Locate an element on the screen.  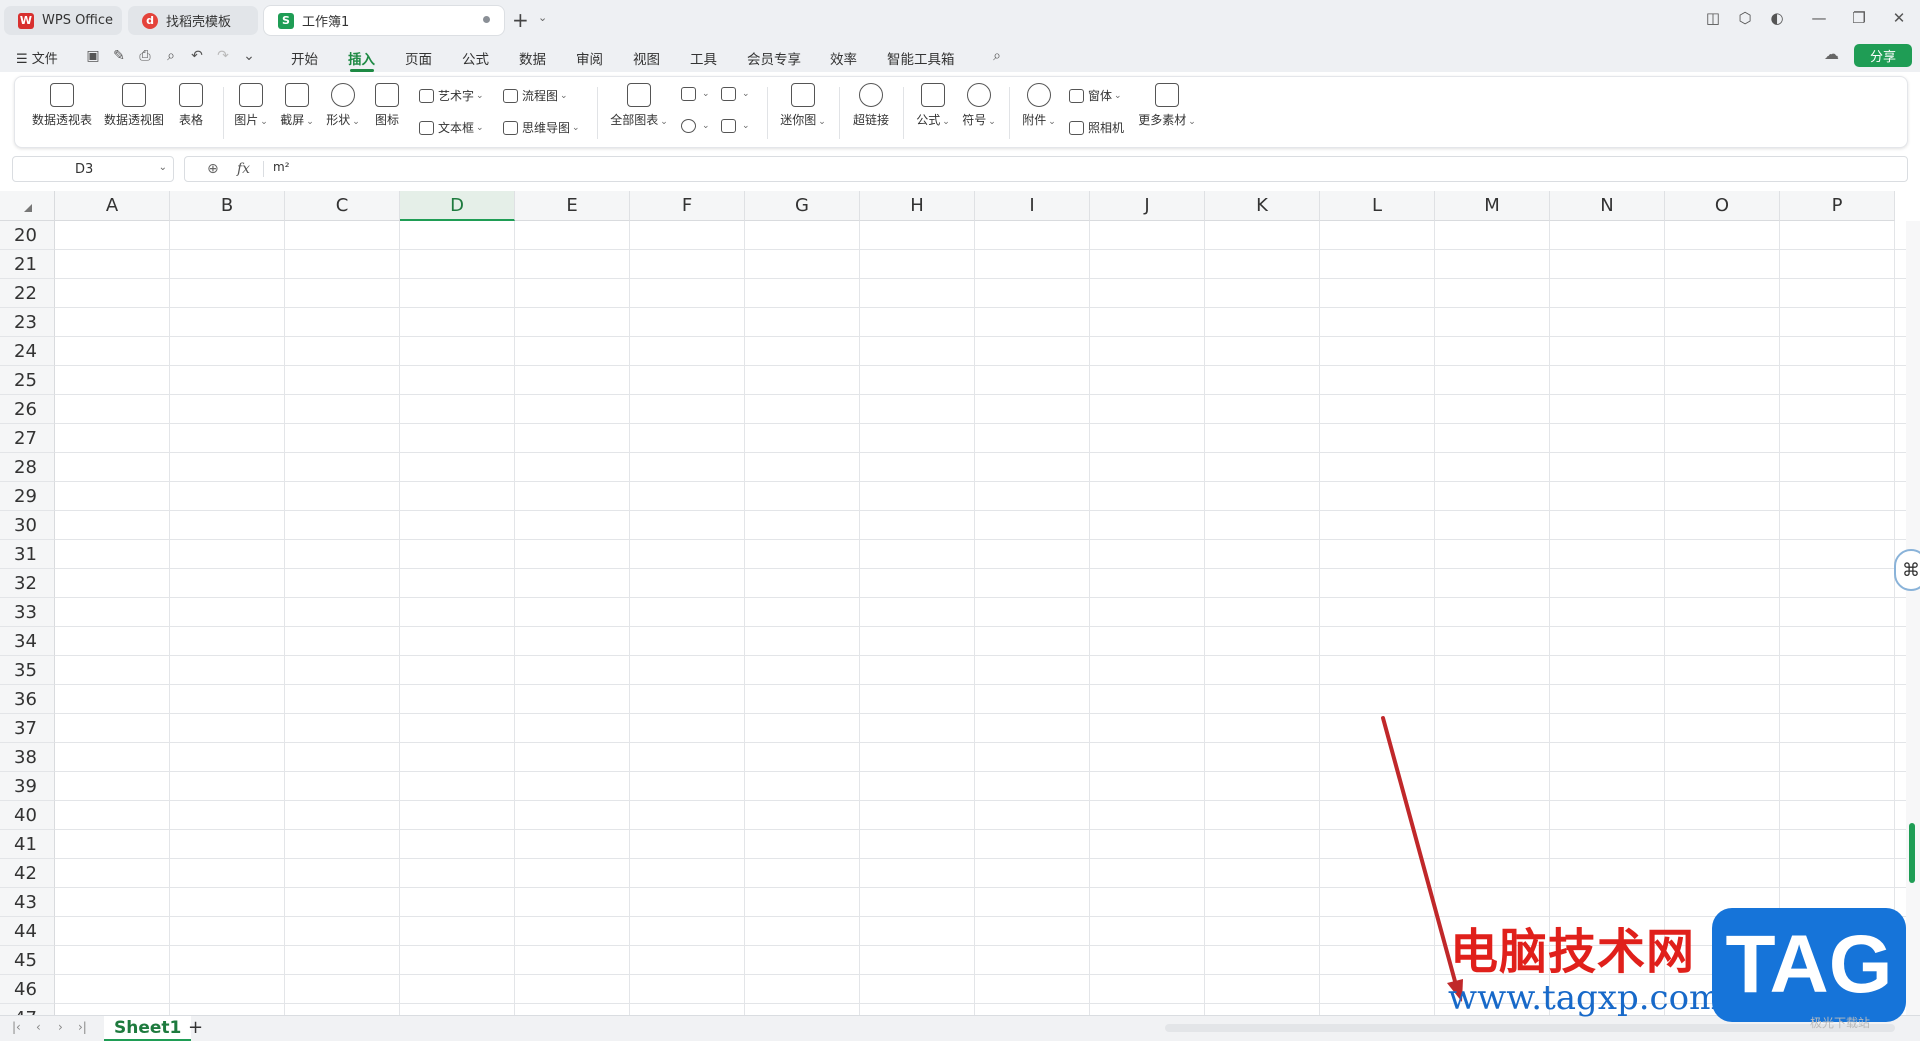
name-box: D3 ⌄ is located at coordinates (93, 169).